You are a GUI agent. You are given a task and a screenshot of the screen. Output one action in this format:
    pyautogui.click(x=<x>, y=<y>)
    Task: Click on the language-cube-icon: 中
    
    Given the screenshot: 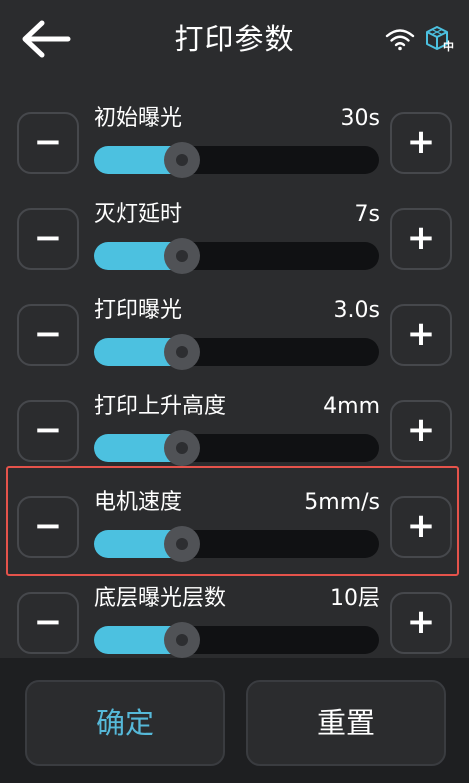 What is the action you would take?
    pyautogui.click(x=441, y=39)
    